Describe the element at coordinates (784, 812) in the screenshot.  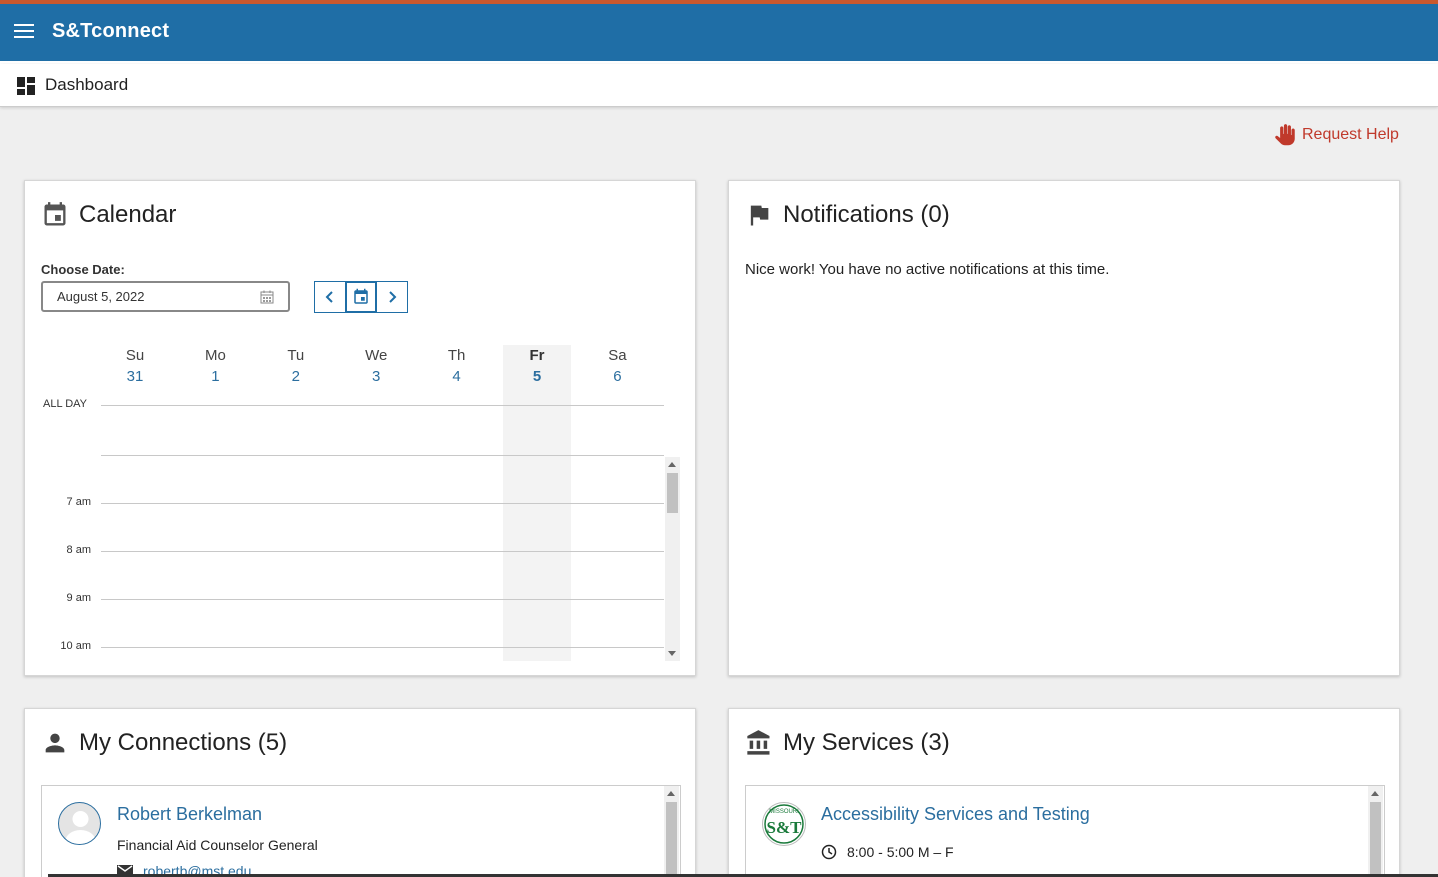
I see `svg-text: MISSOURI` at that location.